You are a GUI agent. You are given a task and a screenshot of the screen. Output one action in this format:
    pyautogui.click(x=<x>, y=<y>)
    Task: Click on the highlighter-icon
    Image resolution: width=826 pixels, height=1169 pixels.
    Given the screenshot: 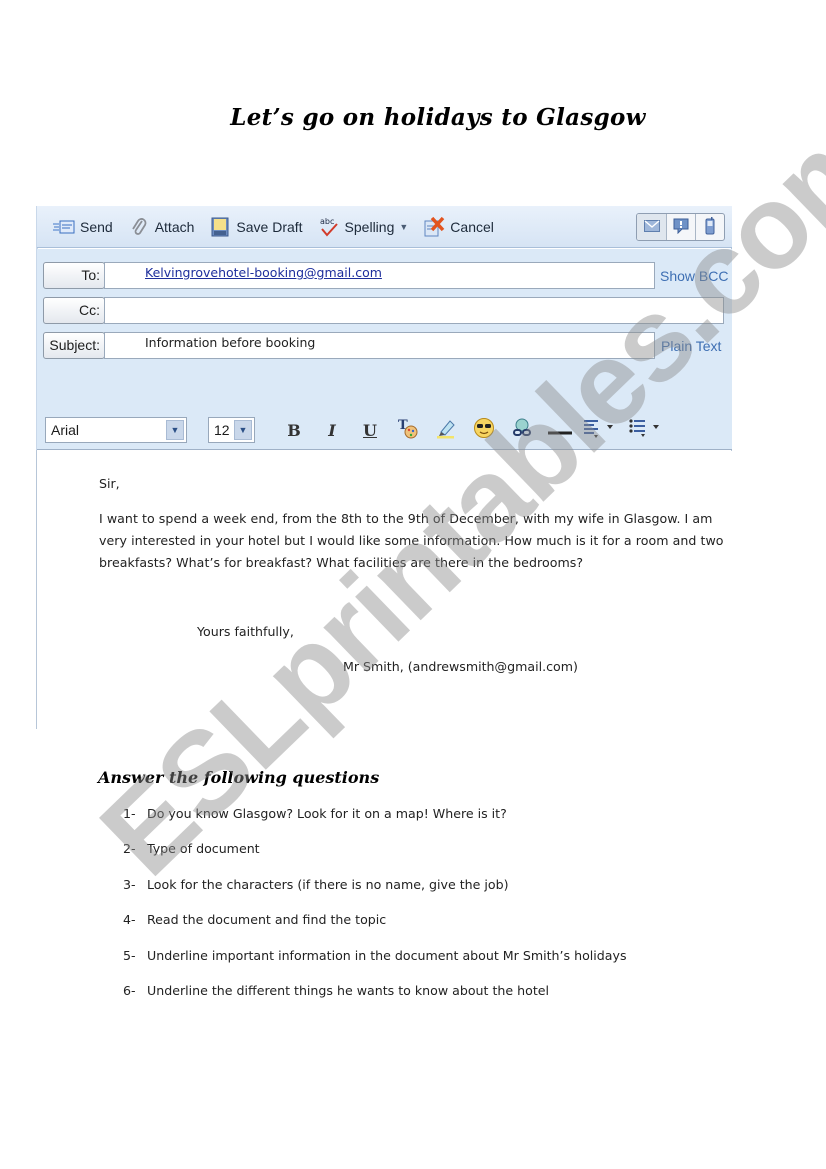 What is the action you would take?
    pyautogui.click(x=446, y=430)
    